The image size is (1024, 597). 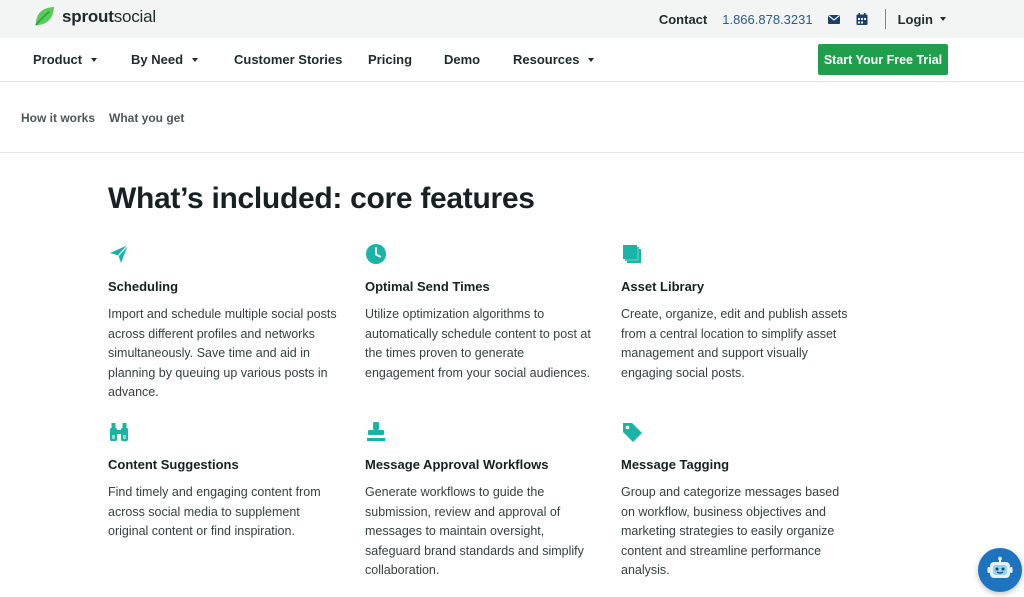 I want to click on feature-title: Asset Library, so click(x=663, y=286).